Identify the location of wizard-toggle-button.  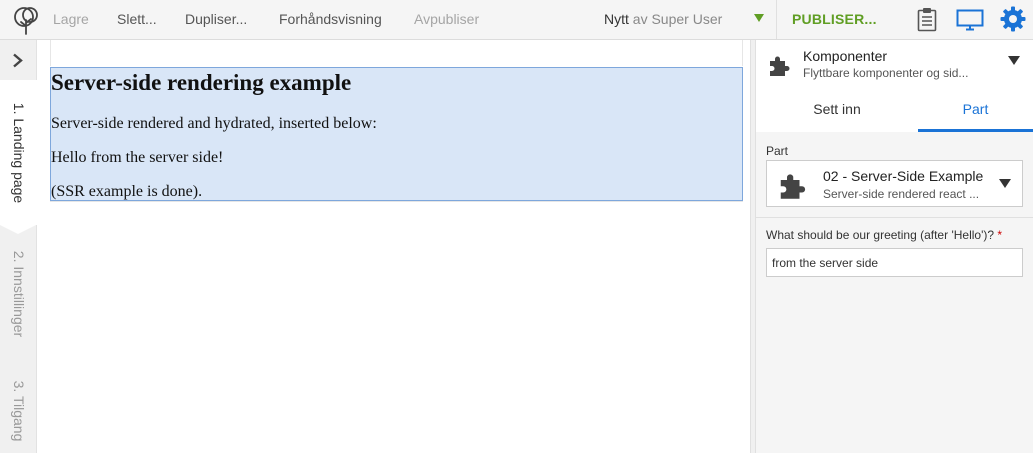
(18, 60).